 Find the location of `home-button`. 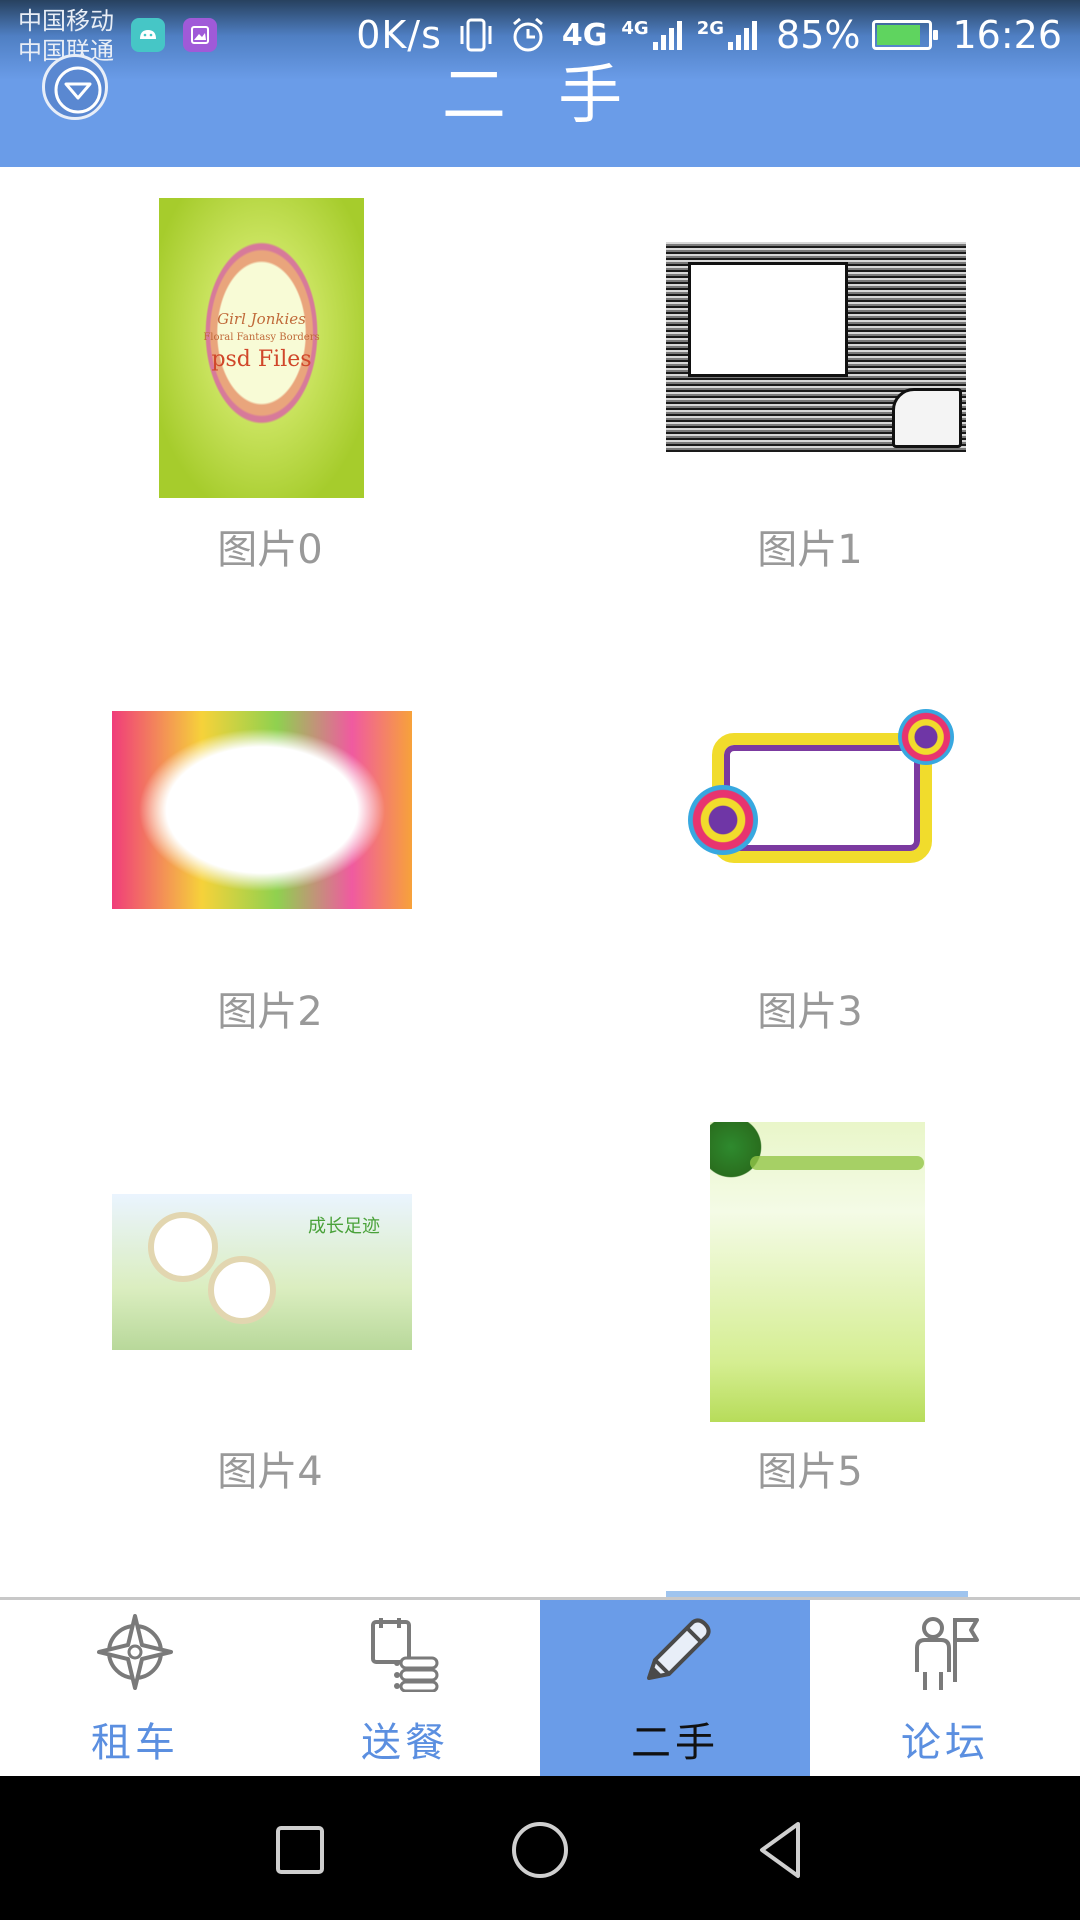

home-button is located at coordinates (540, 1850).